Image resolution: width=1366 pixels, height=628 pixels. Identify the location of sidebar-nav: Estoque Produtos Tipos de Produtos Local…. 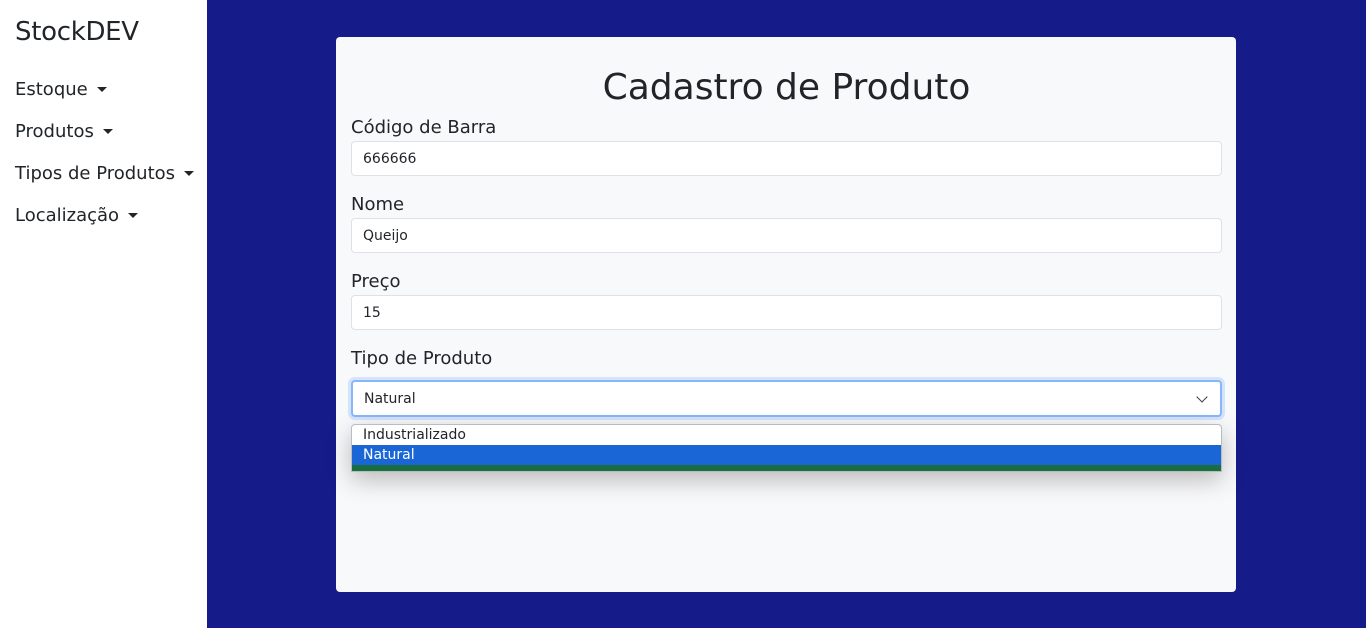
(111, 152).